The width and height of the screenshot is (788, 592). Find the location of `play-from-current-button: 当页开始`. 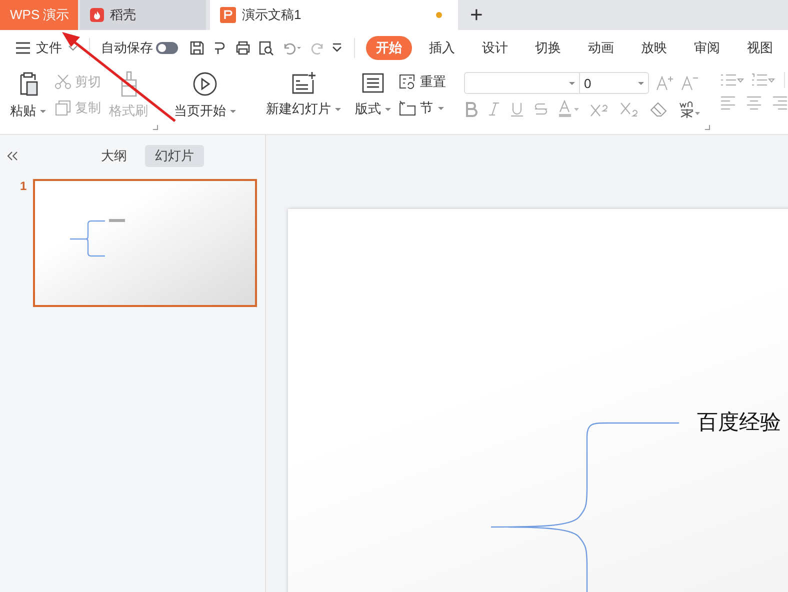

play-from-current-button: 当页开始 is located at coordinates (205, 101).